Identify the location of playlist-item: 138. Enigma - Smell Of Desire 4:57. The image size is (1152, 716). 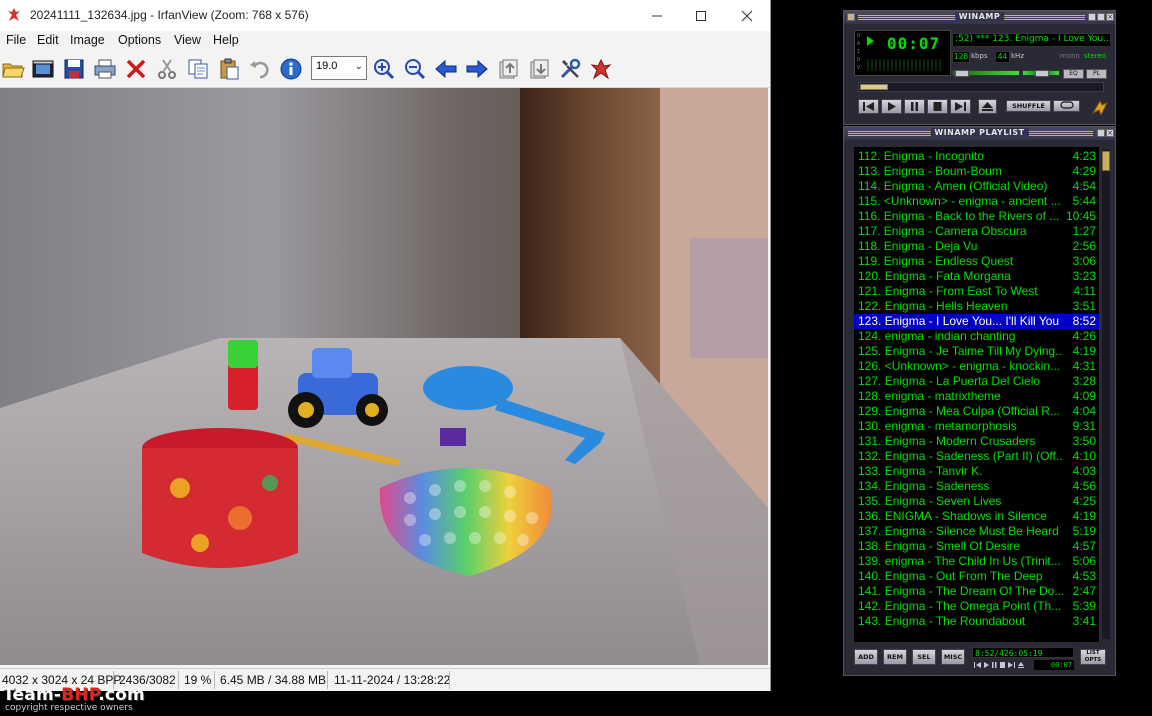
(976, 546).